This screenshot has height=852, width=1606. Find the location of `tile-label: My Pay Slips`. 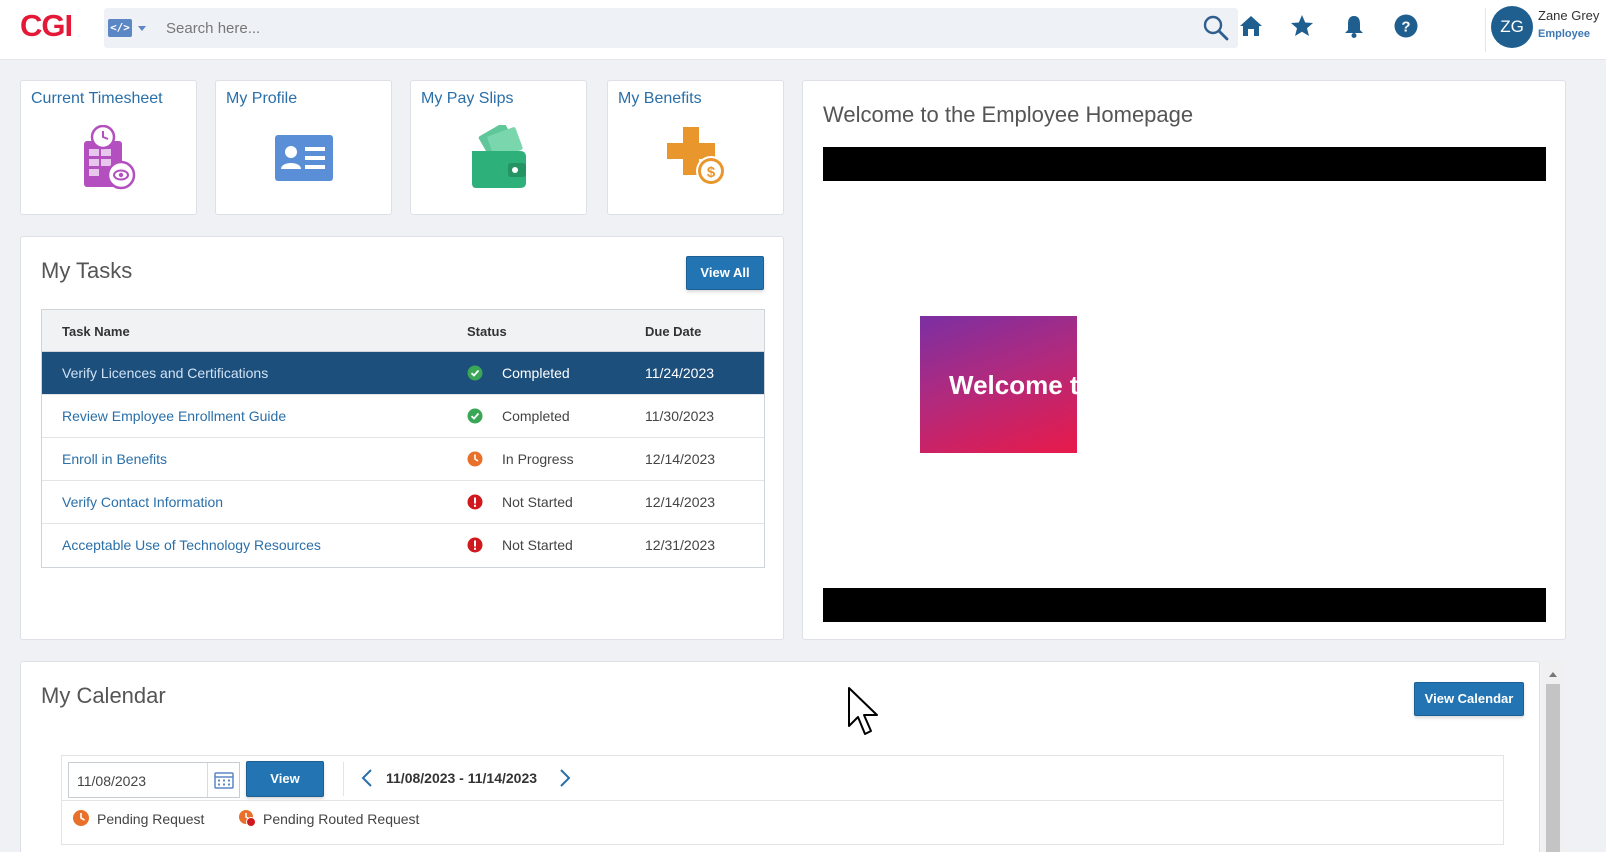

tile-label: My Pay Slips is located at coordinates (467, 98).